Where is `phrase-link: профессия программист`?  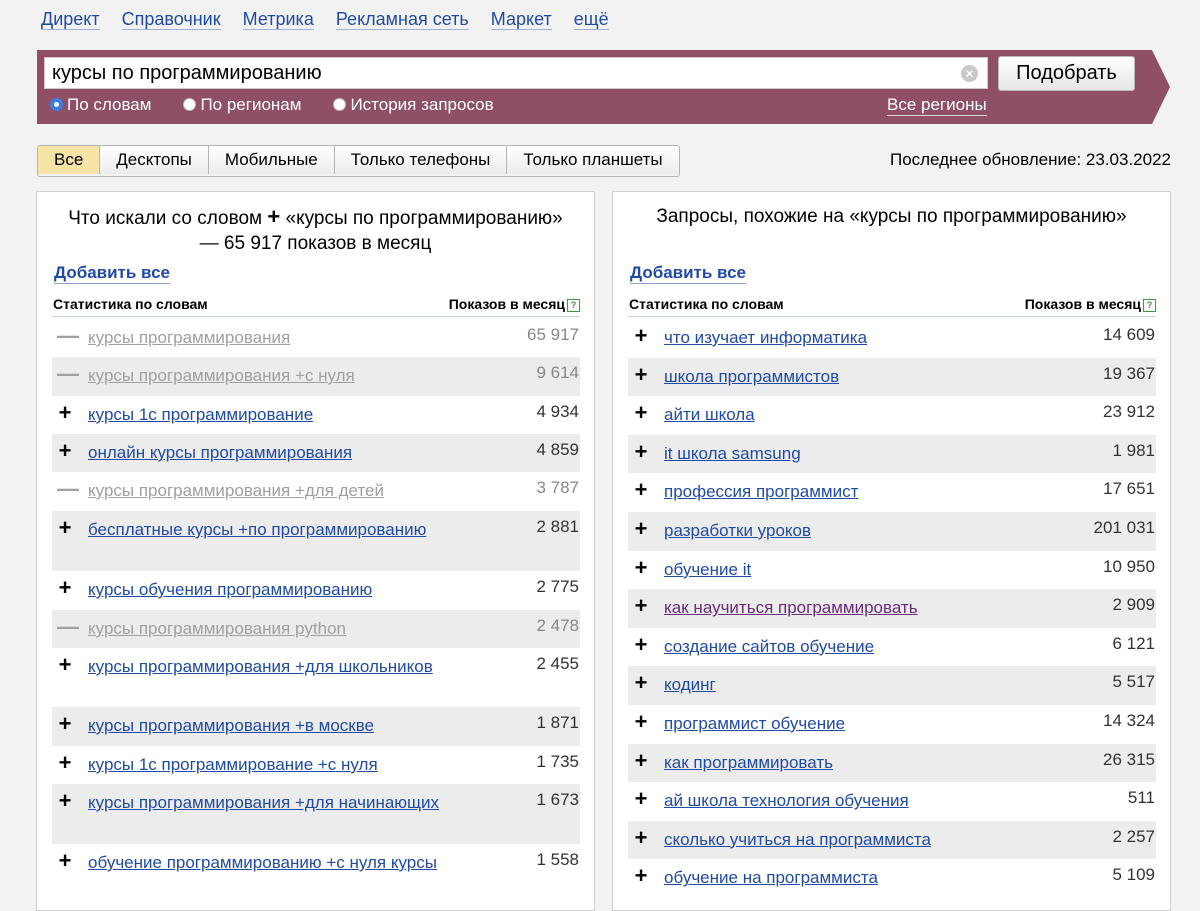
phrase-link: профессия программист is located at coordinates (761, 491).